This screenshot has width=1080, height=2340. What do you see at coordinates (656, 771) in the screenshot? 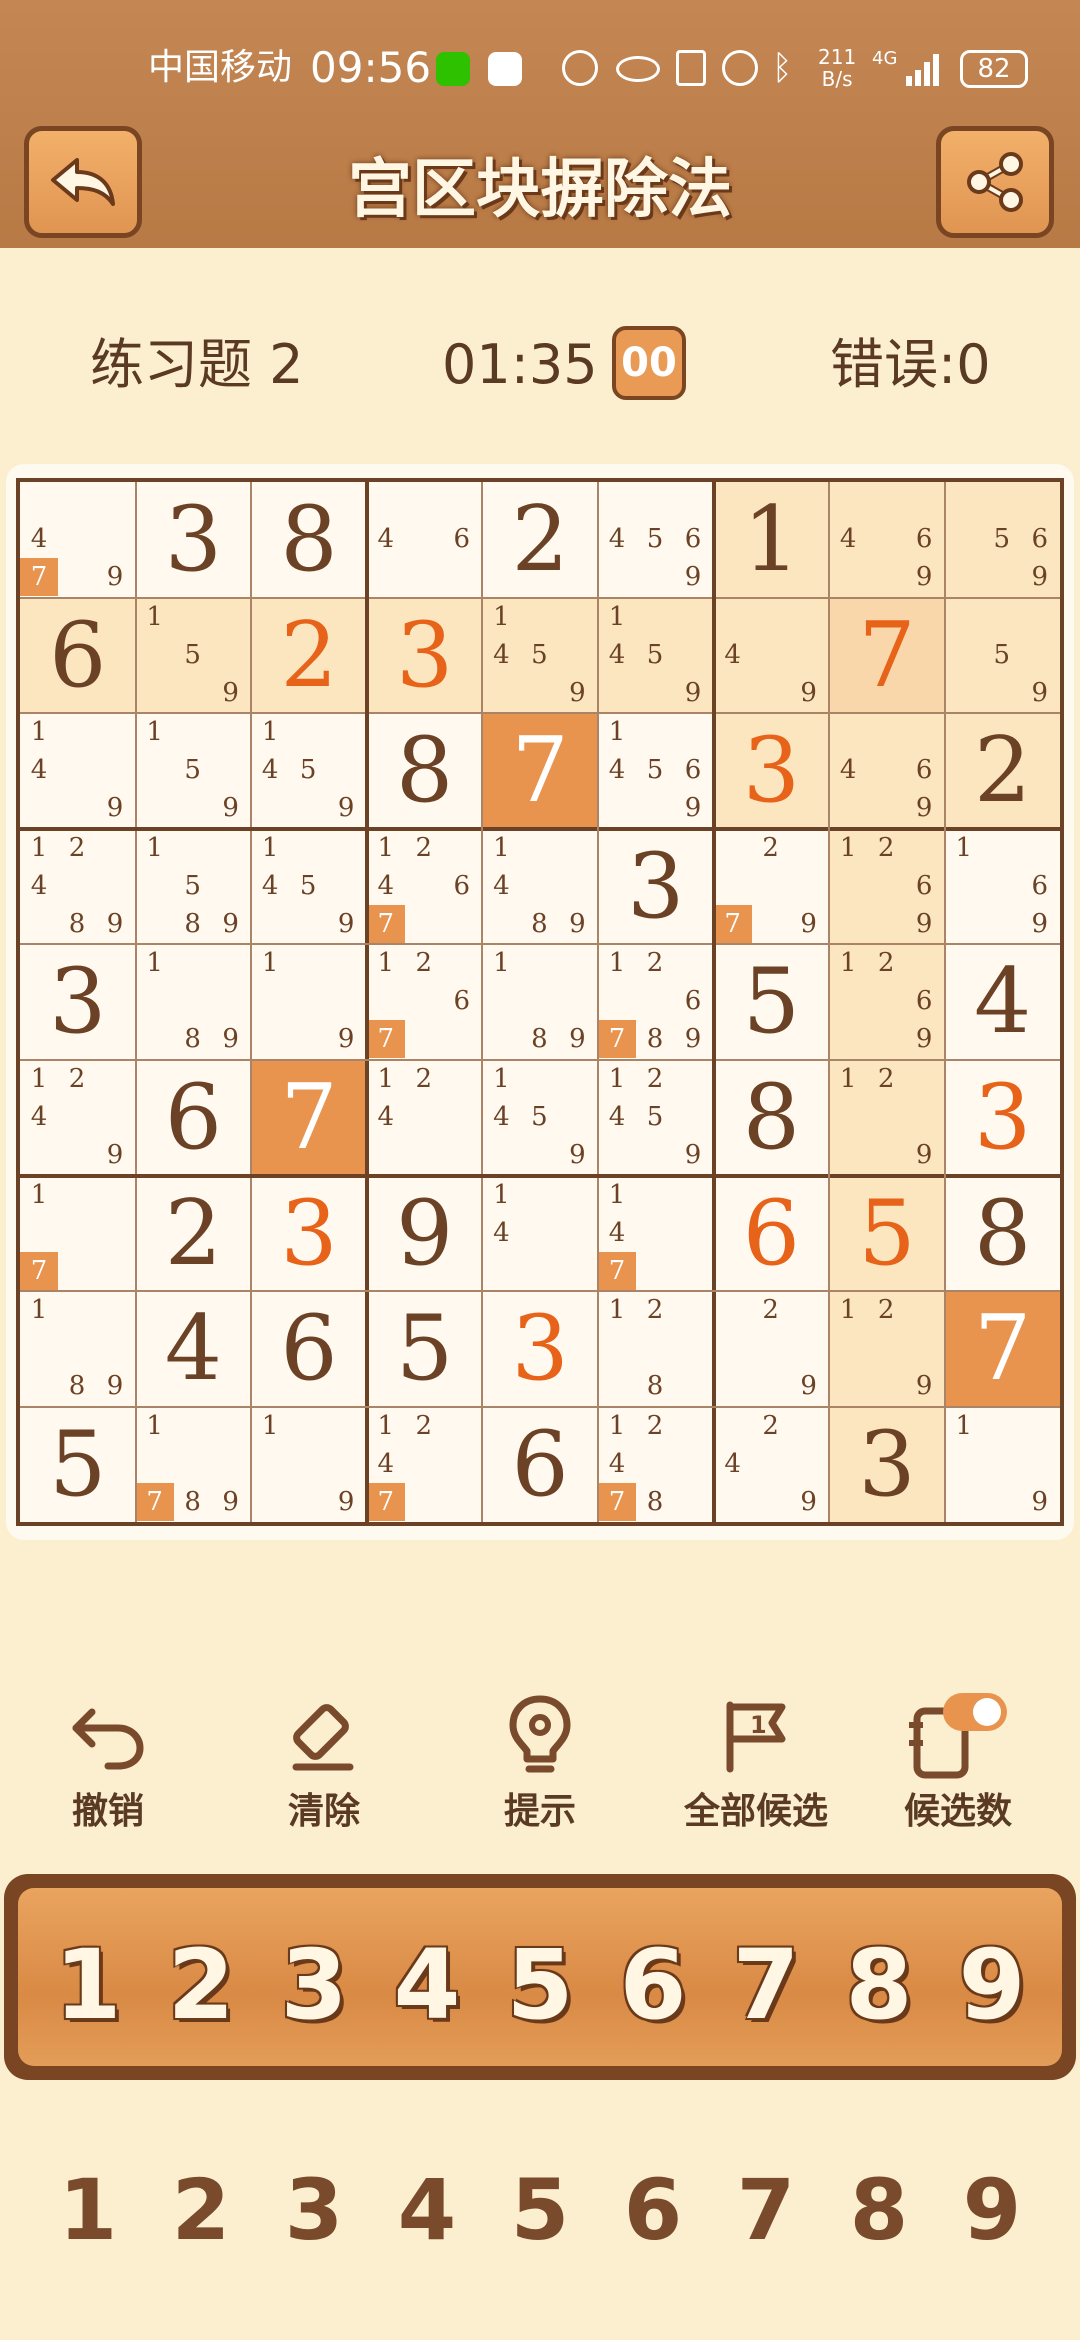
I see `board-cell: 1 456 9` at bounding box center [656, 771].